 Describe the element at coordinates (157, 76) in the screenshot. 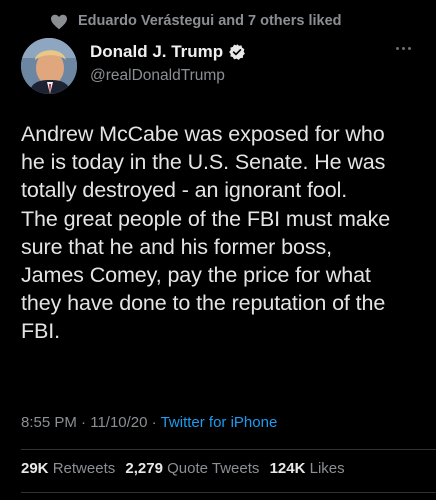

I see `handle: @realDonaldTrump` at that location.